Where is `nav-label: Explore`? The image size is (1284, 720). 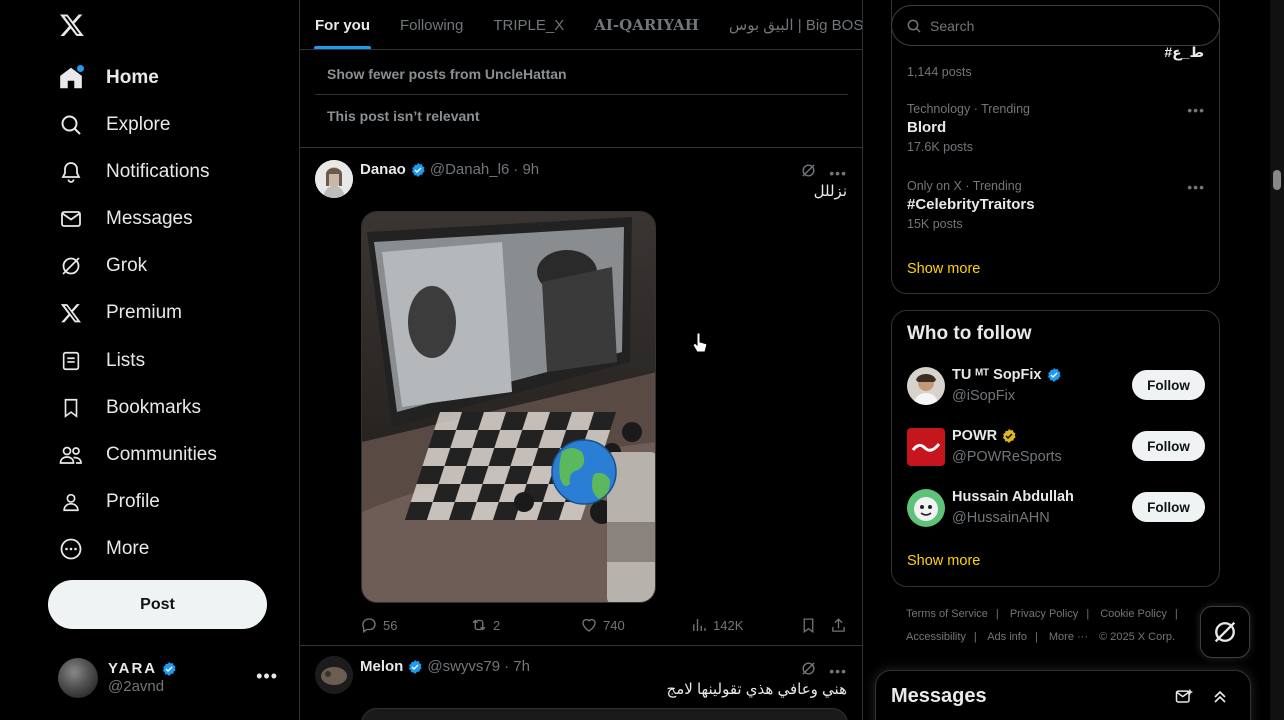 nav-label: Explore is located at coordinates (138, 124).